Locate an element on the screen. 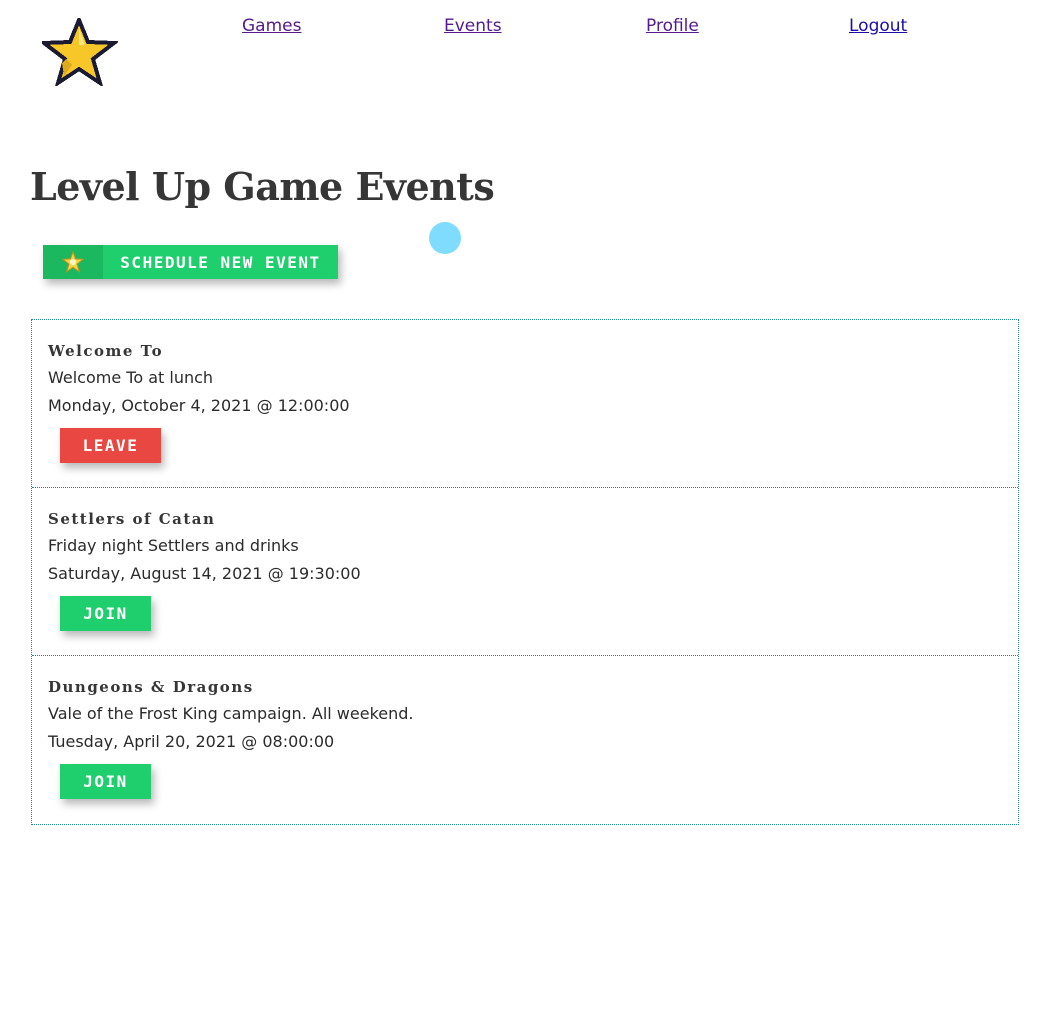 The height and width of the screenshot is (1009, 1047). event-game-title: Settlers of Catan is located at coordinates (132, 519).